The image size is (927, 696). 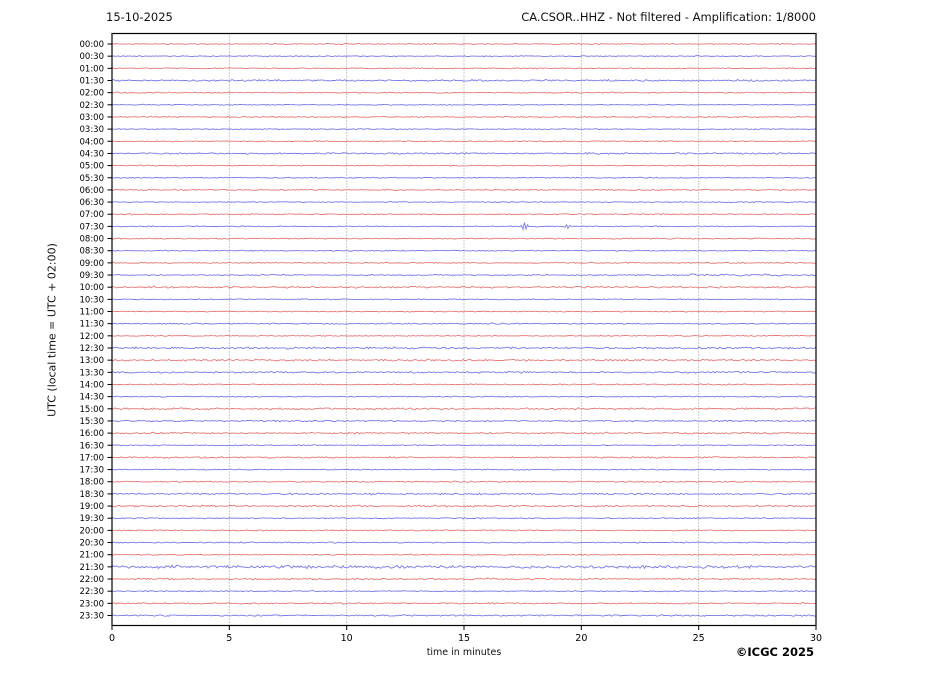 I want to click on y-tick-label: 02:30, so click(x=92, y=106).